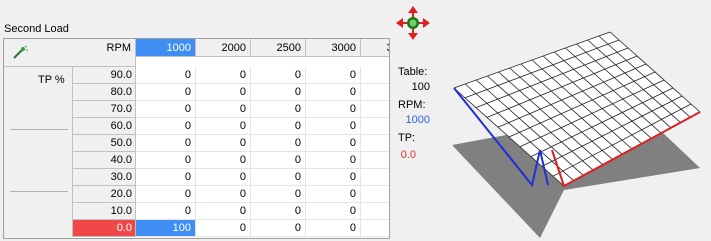 Image resolution: width=711 pixels, height=241 pixels. I want to click on row-header: 80.0, so click(104, 92).